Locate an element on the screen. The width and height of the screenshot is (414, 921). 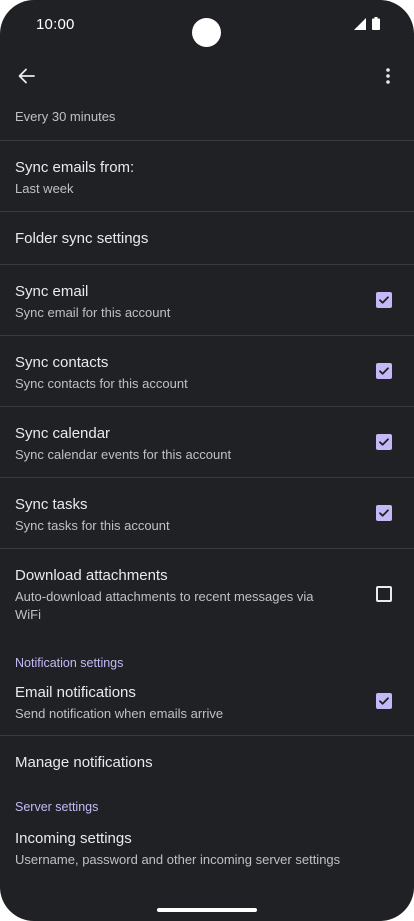
more-vert-icon is located at coordinates (388, 78).